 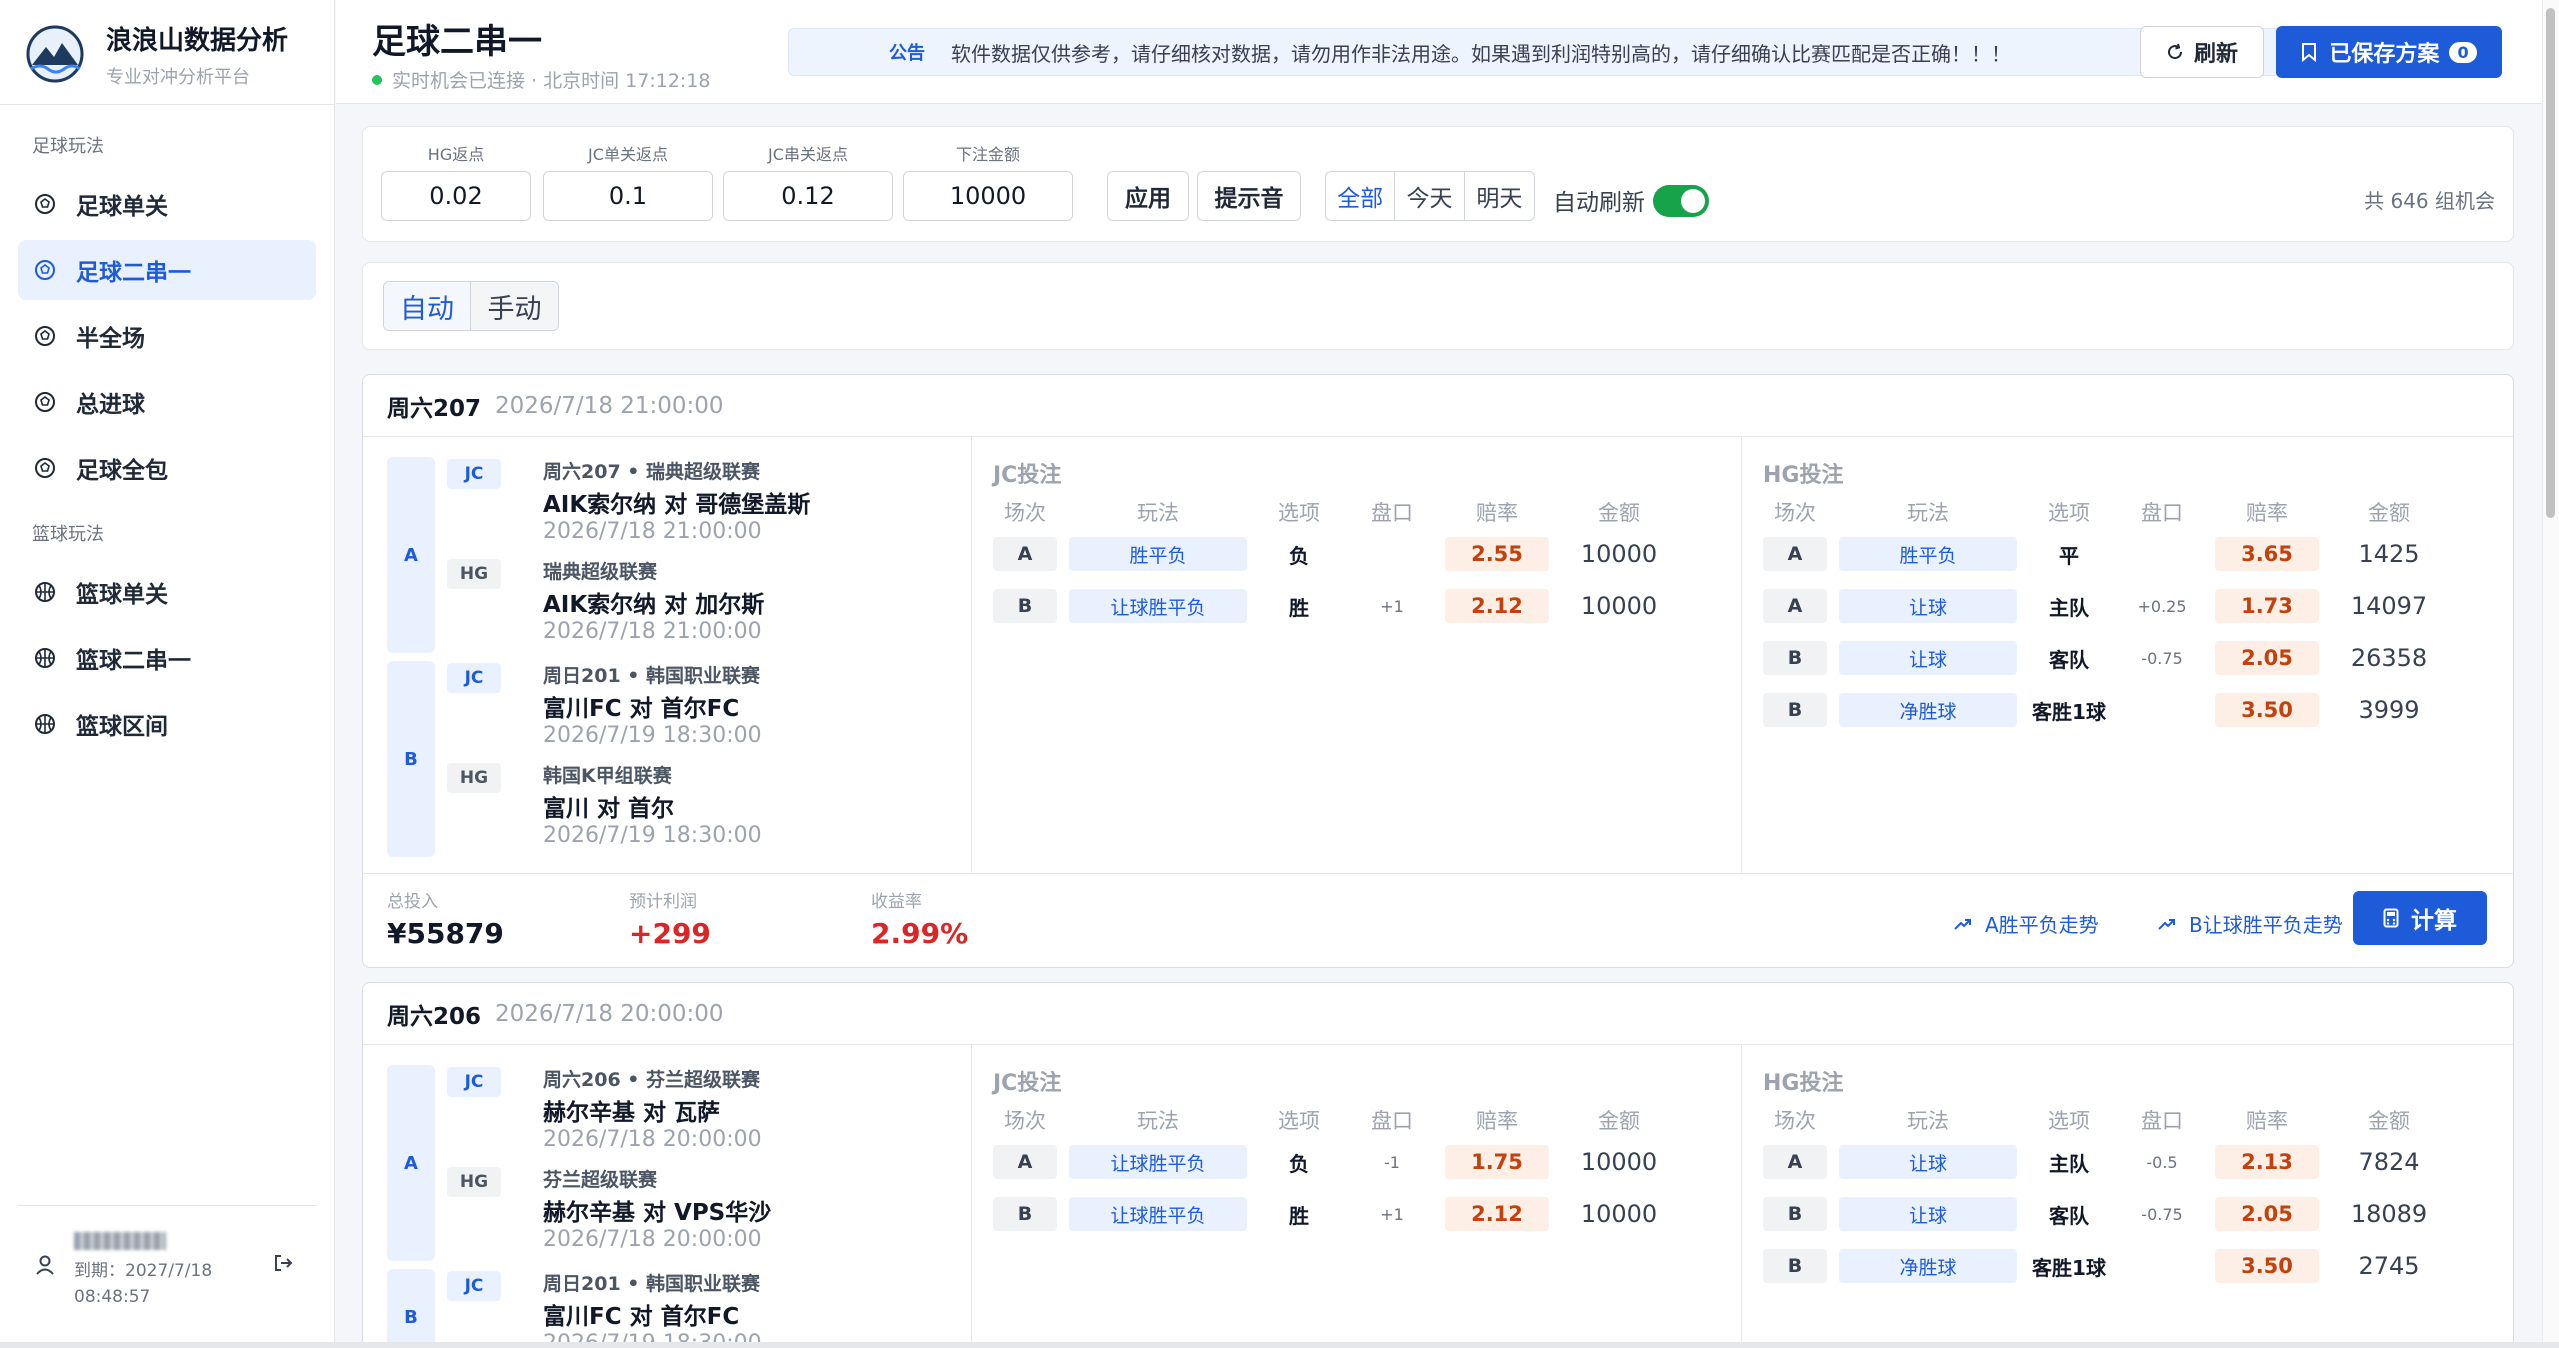 I want to click on jc-col-header: 盘口, so click(x=1392, y=1121).